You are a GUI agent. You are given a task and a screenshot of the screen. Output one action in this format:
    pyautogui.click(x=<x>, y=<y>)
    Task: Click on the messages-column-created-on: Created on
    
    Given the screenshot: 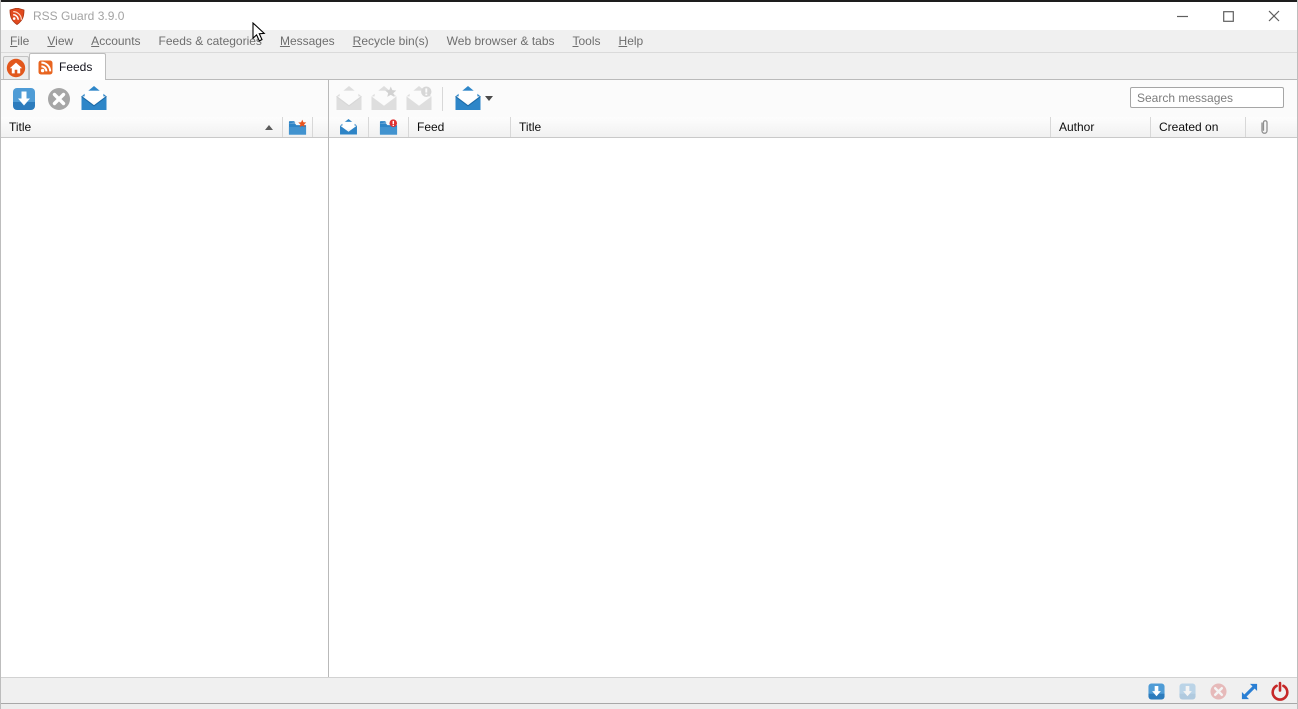 What is the action you would take?
    pyautogui.click(x=1198, y=127)
    